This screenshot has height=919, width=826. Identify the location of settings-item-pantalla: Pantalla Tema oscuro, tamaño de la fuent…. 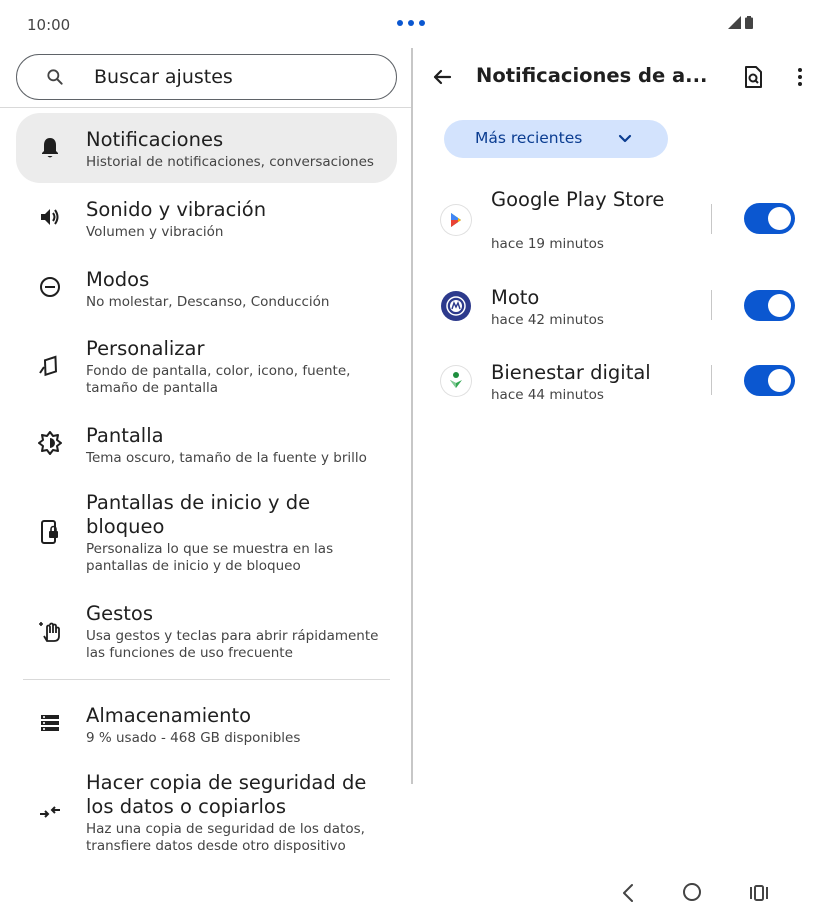
(206, 444).